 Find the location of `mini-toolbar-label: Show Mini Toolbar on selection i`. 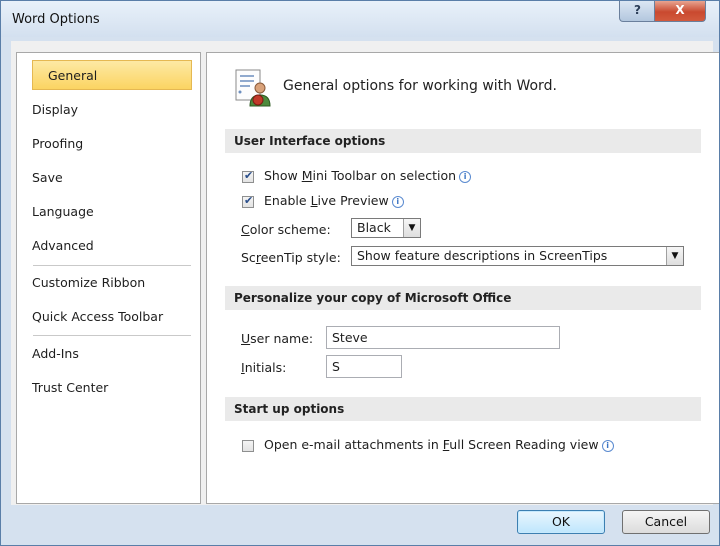

mini-toolbar-label: Show Mini Toolbar on selection i is located at coordinates (368, 175).